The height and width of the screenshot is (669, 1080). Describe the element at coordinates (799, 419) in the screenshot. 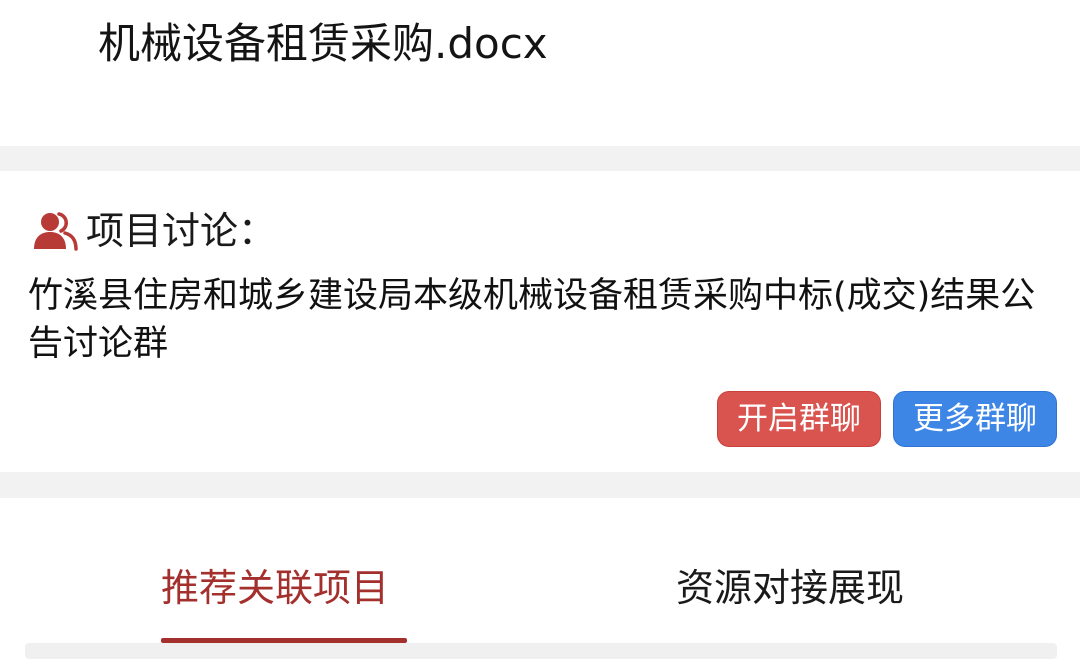

I see `open-group-chat-button: 开启群聊` at that location.